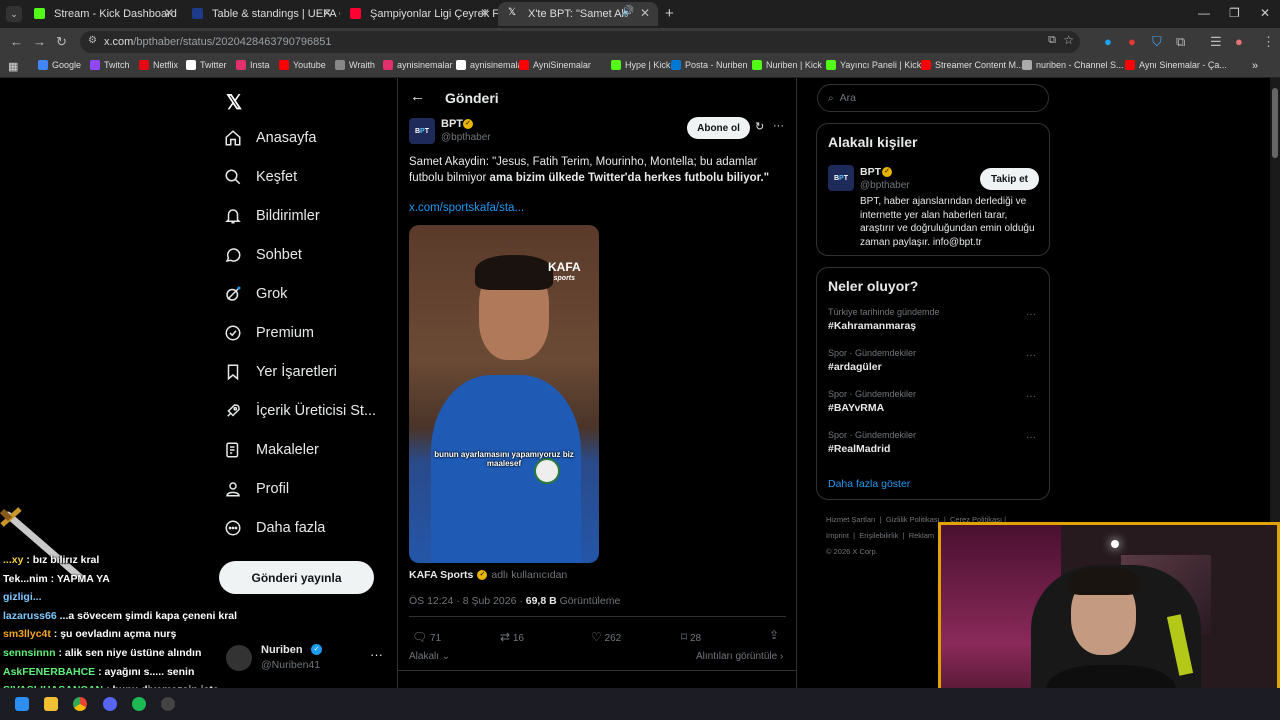  What do you see at coordinates (640, 65) in the screenshot?
I see `bookmark-item: Hype | Kick` at bounding box center [640, 65].